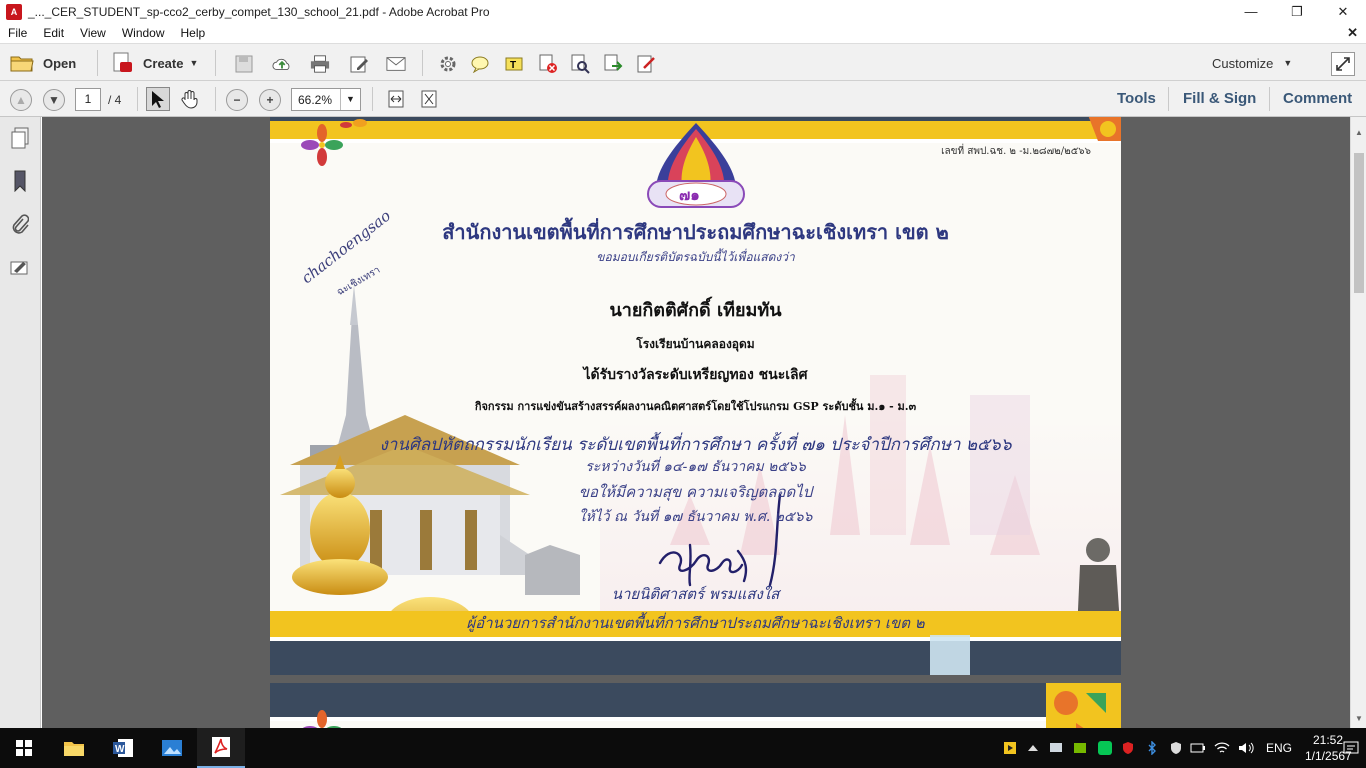 Image resolution: width=1366 pixels, height=768 pixels. What do you see at coordinates (683, 62) in the screenshot?
I see `main-toolbar: Open Create ▼ T Customize ▼` at bounding box center [683, 62].